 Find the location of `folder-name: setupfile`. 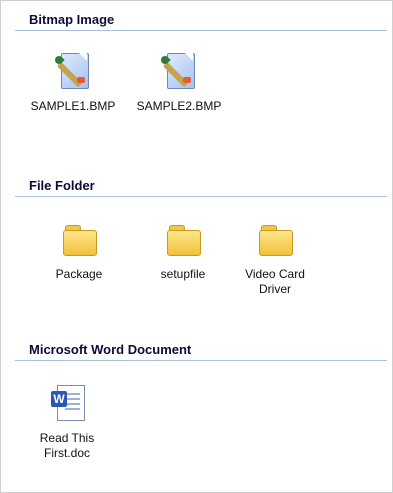

folder-name: setupfile is located at coordinates (183, 274).